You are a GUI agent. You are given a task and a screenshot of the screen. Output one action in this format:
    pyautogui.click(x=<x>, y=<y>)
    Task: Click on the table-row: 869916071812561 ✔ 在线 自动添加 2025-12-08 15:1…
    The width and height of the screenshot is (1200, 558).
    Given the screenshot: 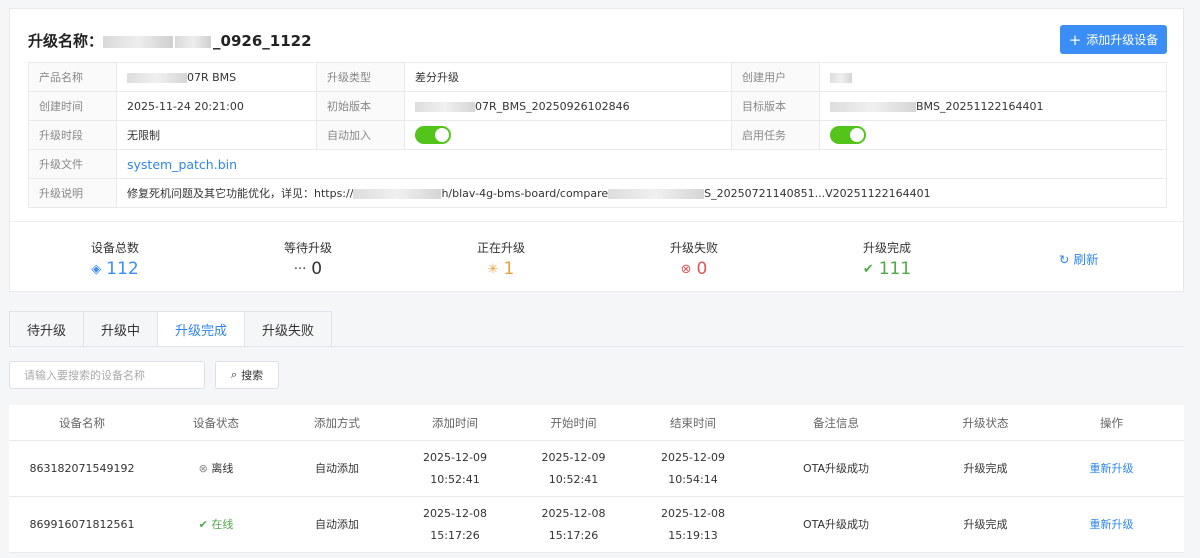 What is the action you would take?
    pyautogui.click(x=596, y=525)
    